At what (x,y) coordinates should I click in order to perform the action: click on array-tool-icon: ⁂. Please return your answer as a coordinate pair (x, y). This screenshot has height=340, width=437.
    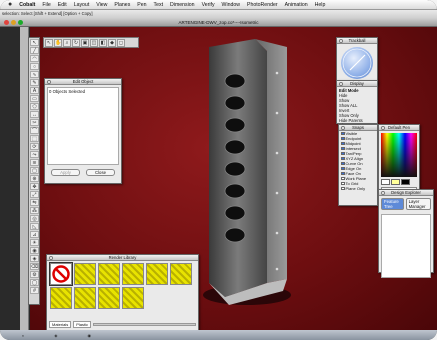
    Looking at the image, I should click on (34, 210).